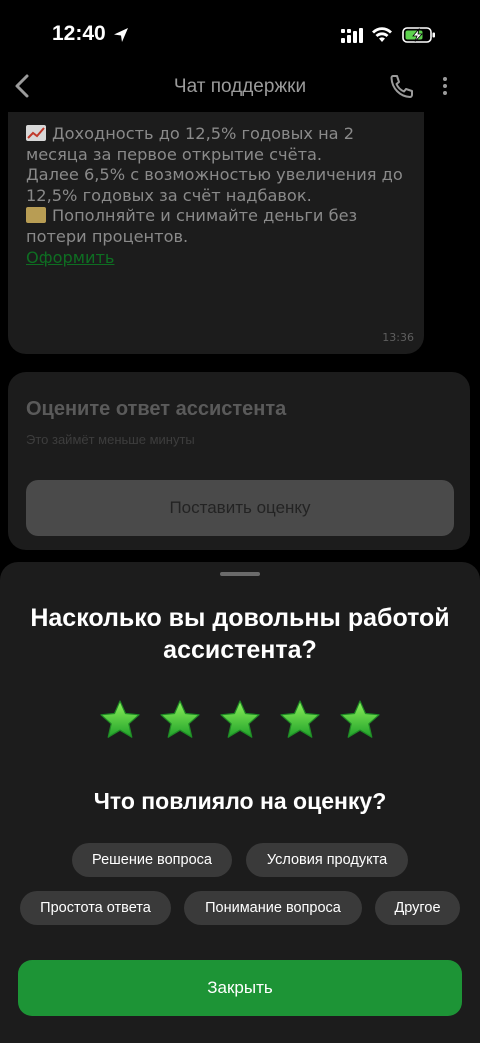 Image resolution: width=480 pixels, height=1043 pixels. Describe the element at coordinates (417, 908) in the screenshot. I see `chip-other: Другое` at that location.